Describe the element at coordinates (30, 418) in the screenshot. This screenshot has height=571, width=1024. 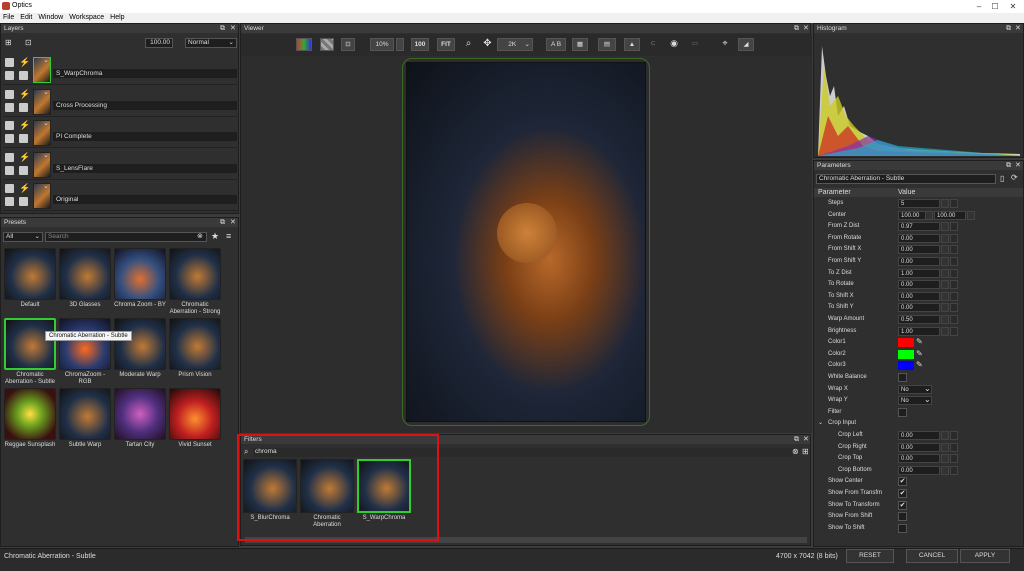
I see `preset-item: Reggae Sunsplash` at that location.